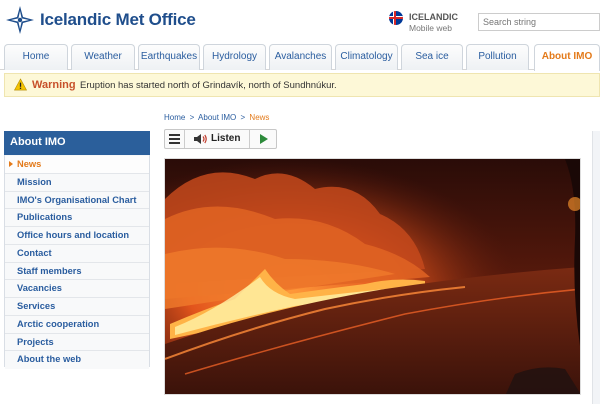 This screenshot has width=600, height=404. Describe the element at coordinates (77, 182) in the screenshot. I see `sidebar-item-mission: Mission` at that location.